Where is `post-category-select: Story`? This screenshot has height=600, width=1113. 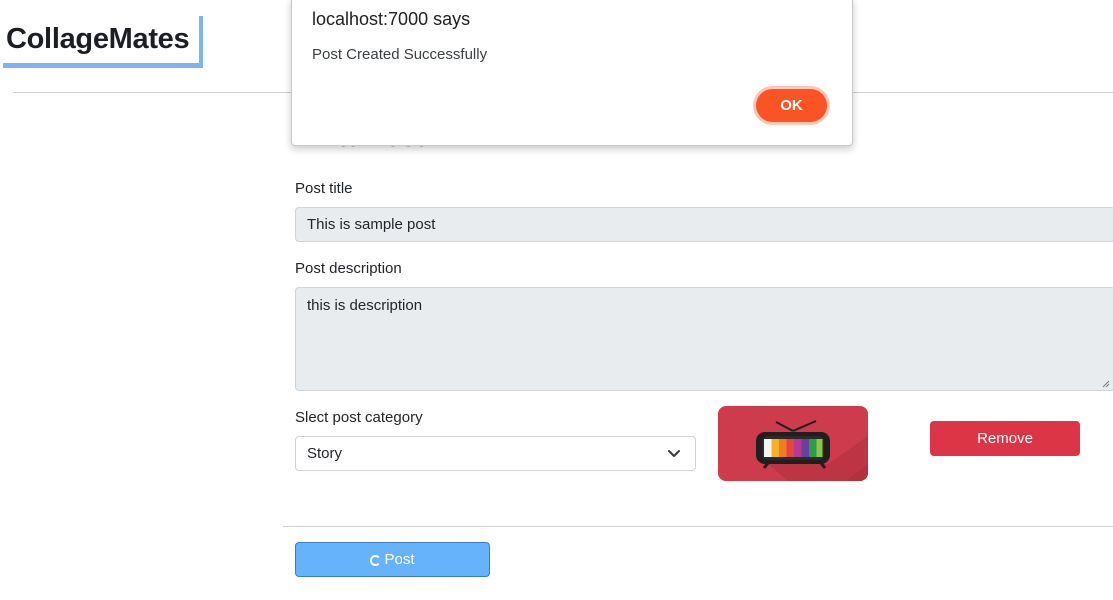
post-category-select: Story is located at coordinates (495, 453).